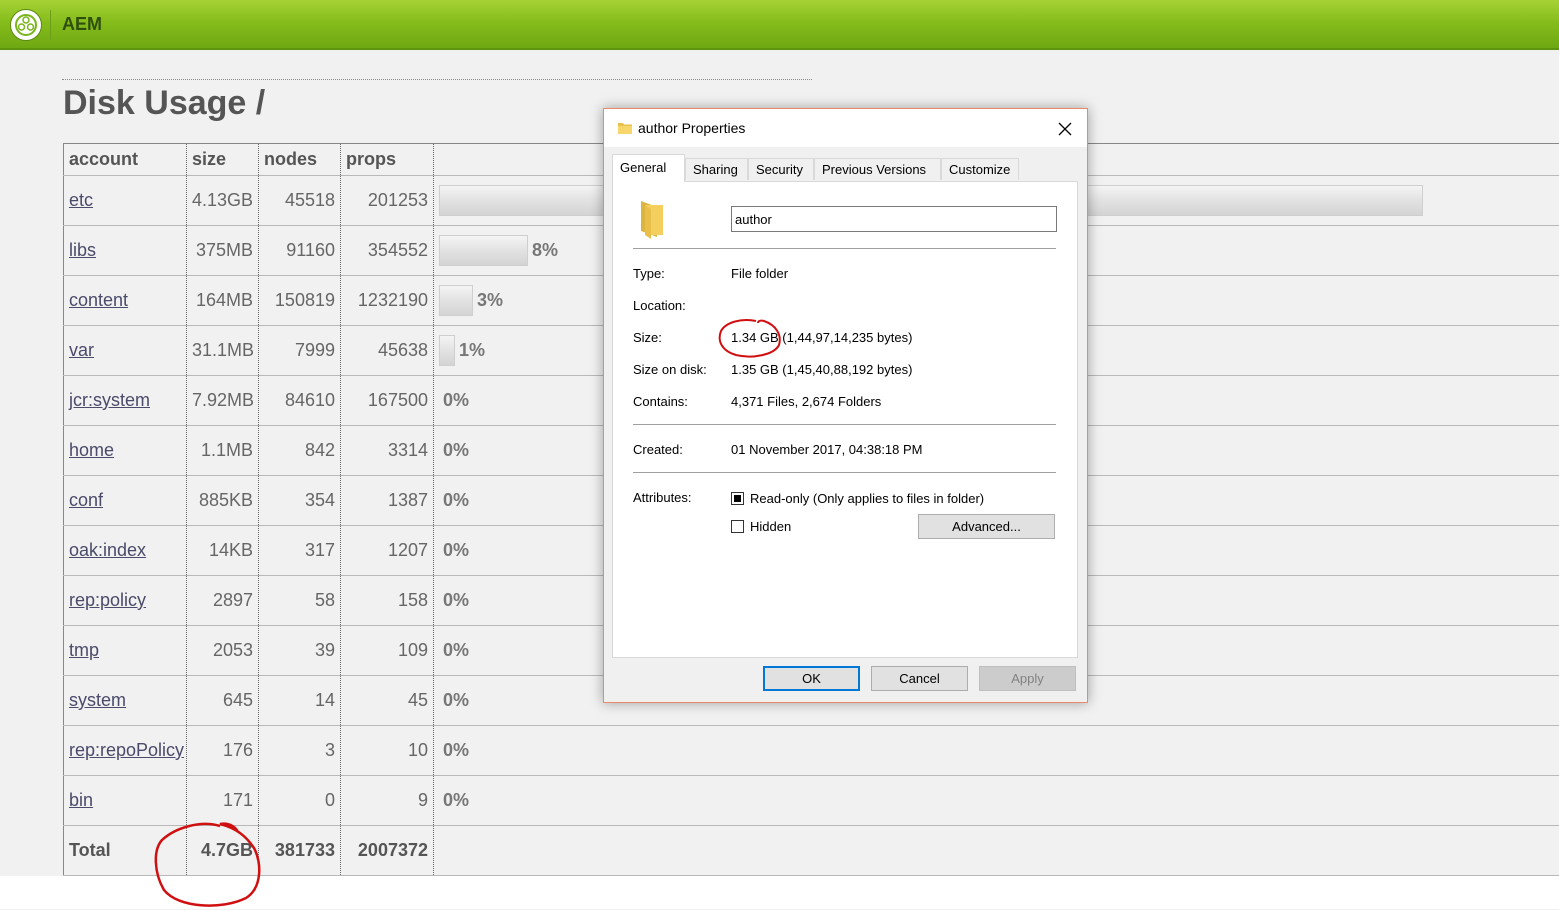 This screenshot has height=910, width=1559. What do you see at coordinates (164, 103) in the screenshot?
I see `page-title: Disk Usage /` at bounding box center [164, 103].